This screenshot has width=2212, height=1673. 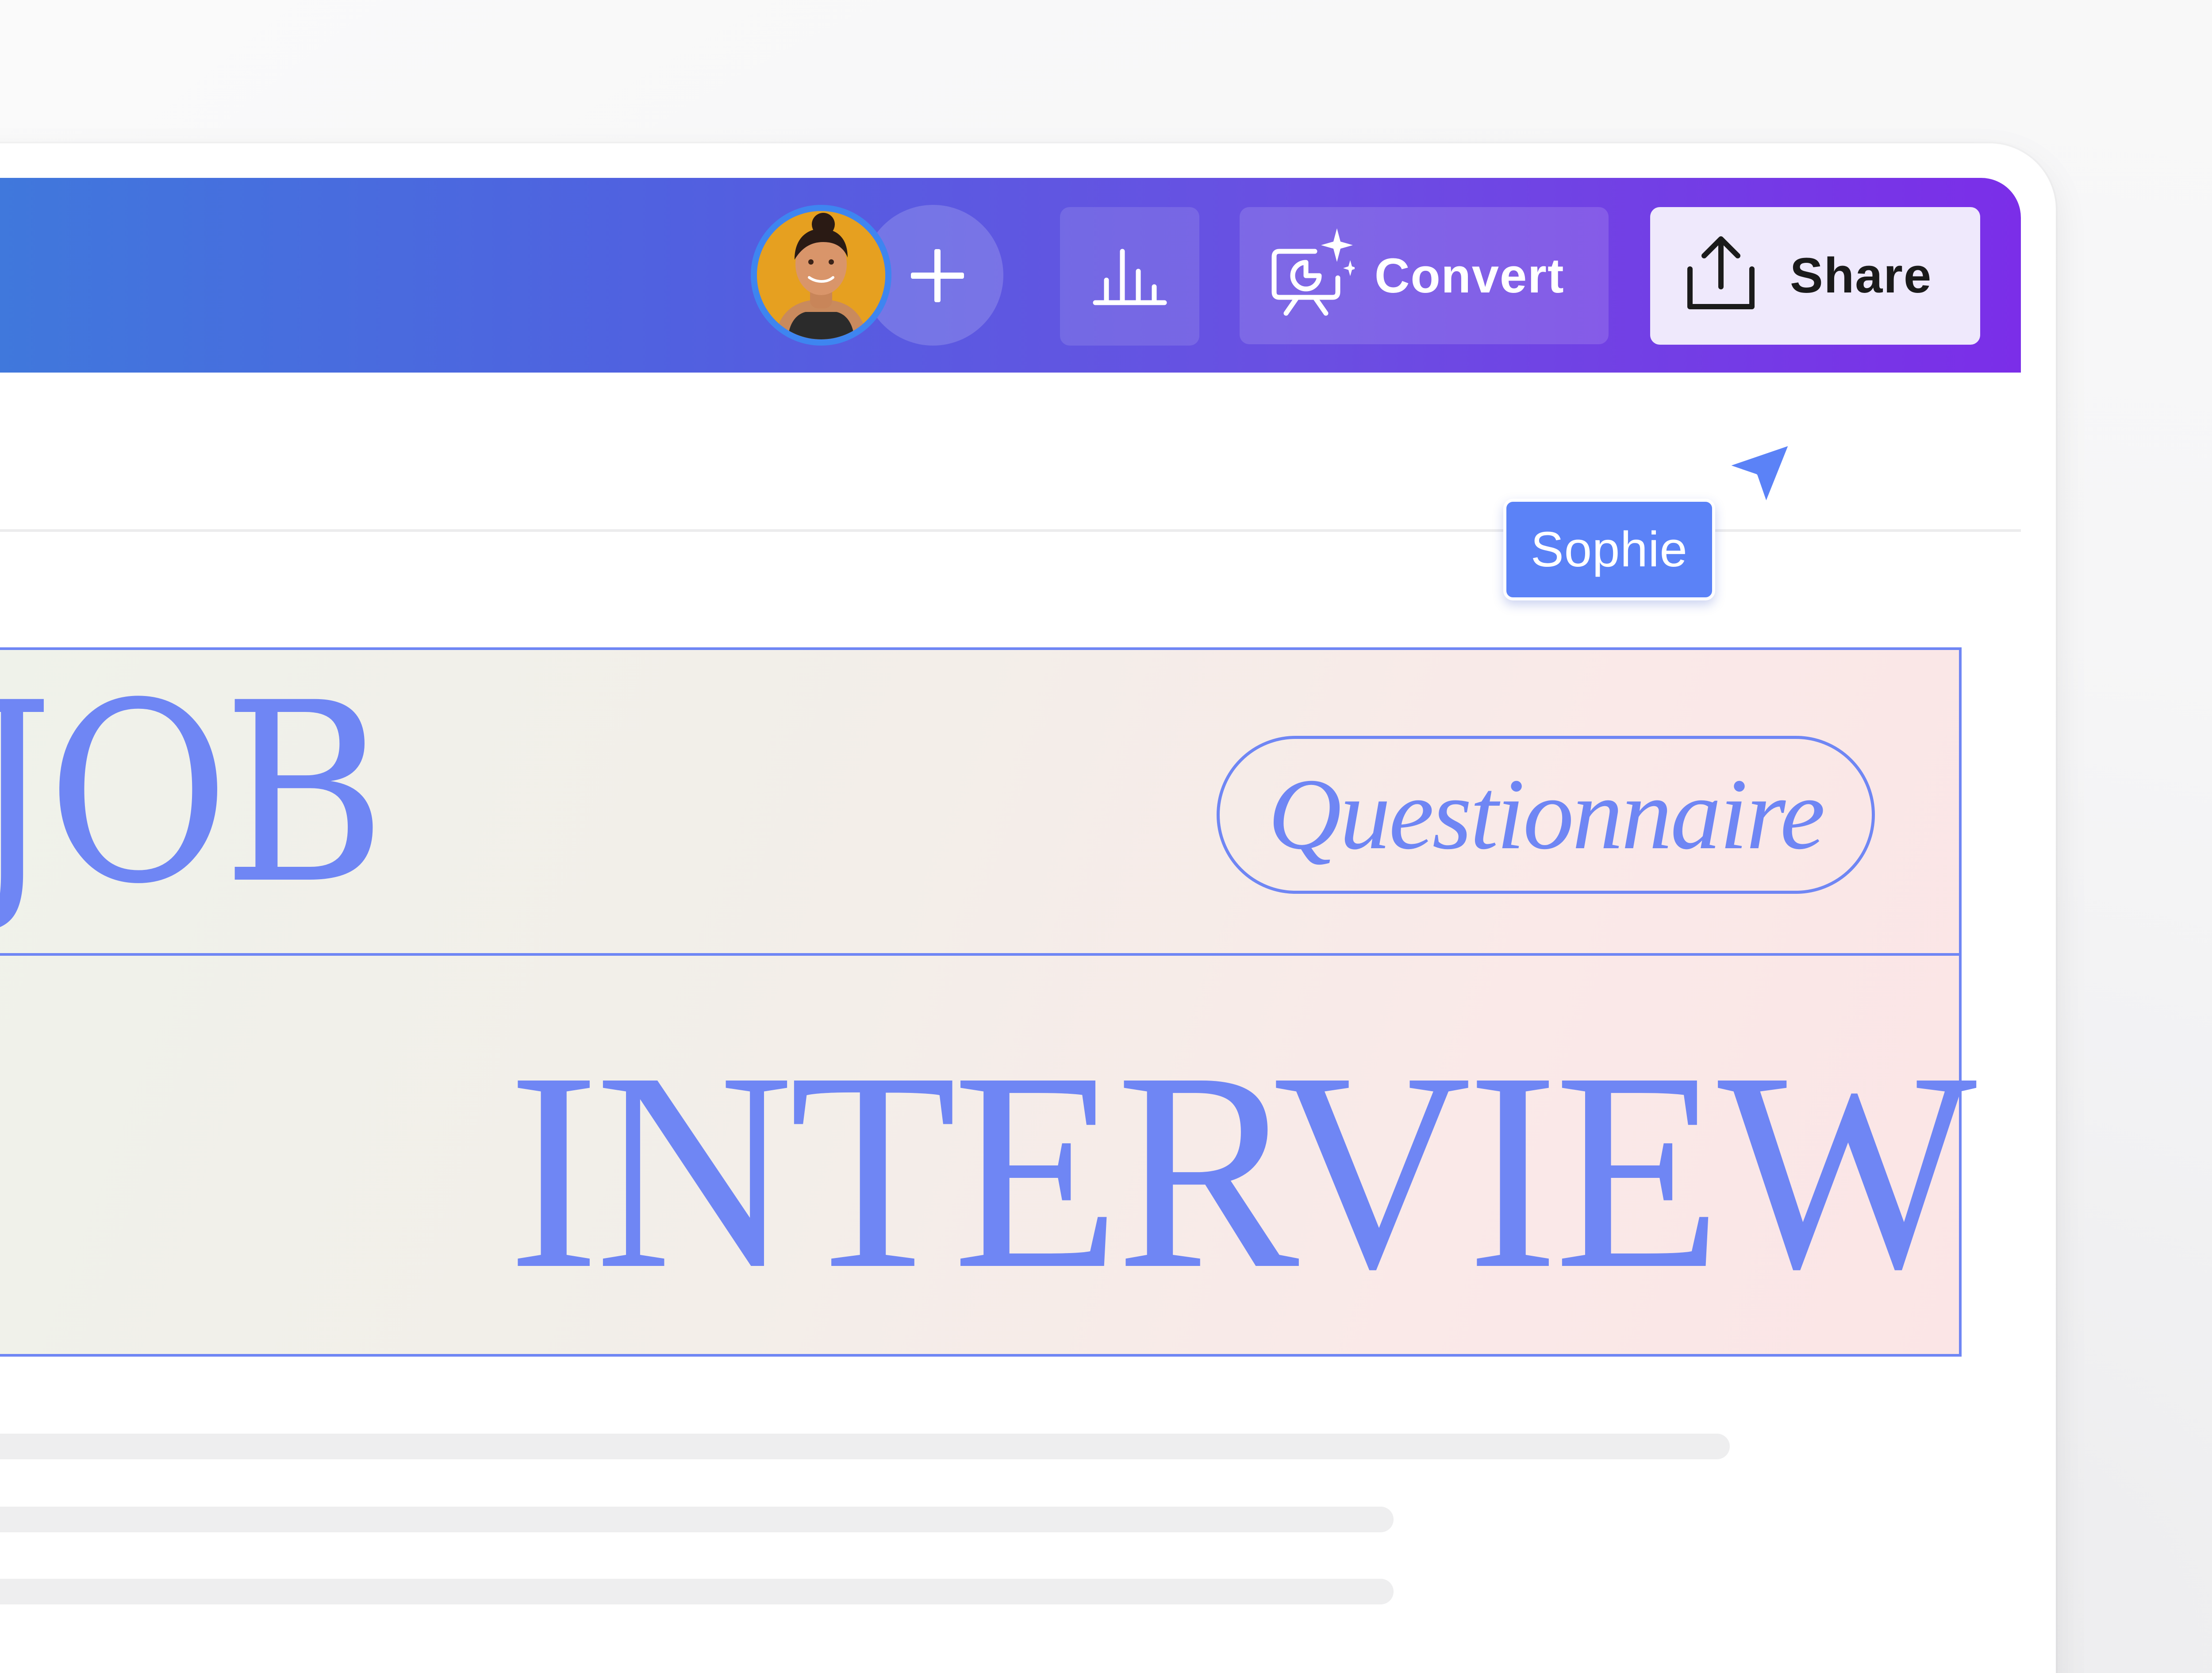 I want to click on bar-chart-icon, so click(x=1130, y=277).